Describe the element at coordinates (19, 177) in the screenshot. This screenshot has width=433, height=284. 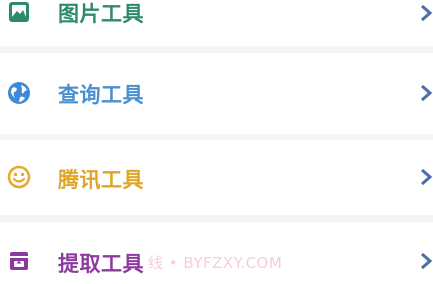
I see `smile-icon` at that location.